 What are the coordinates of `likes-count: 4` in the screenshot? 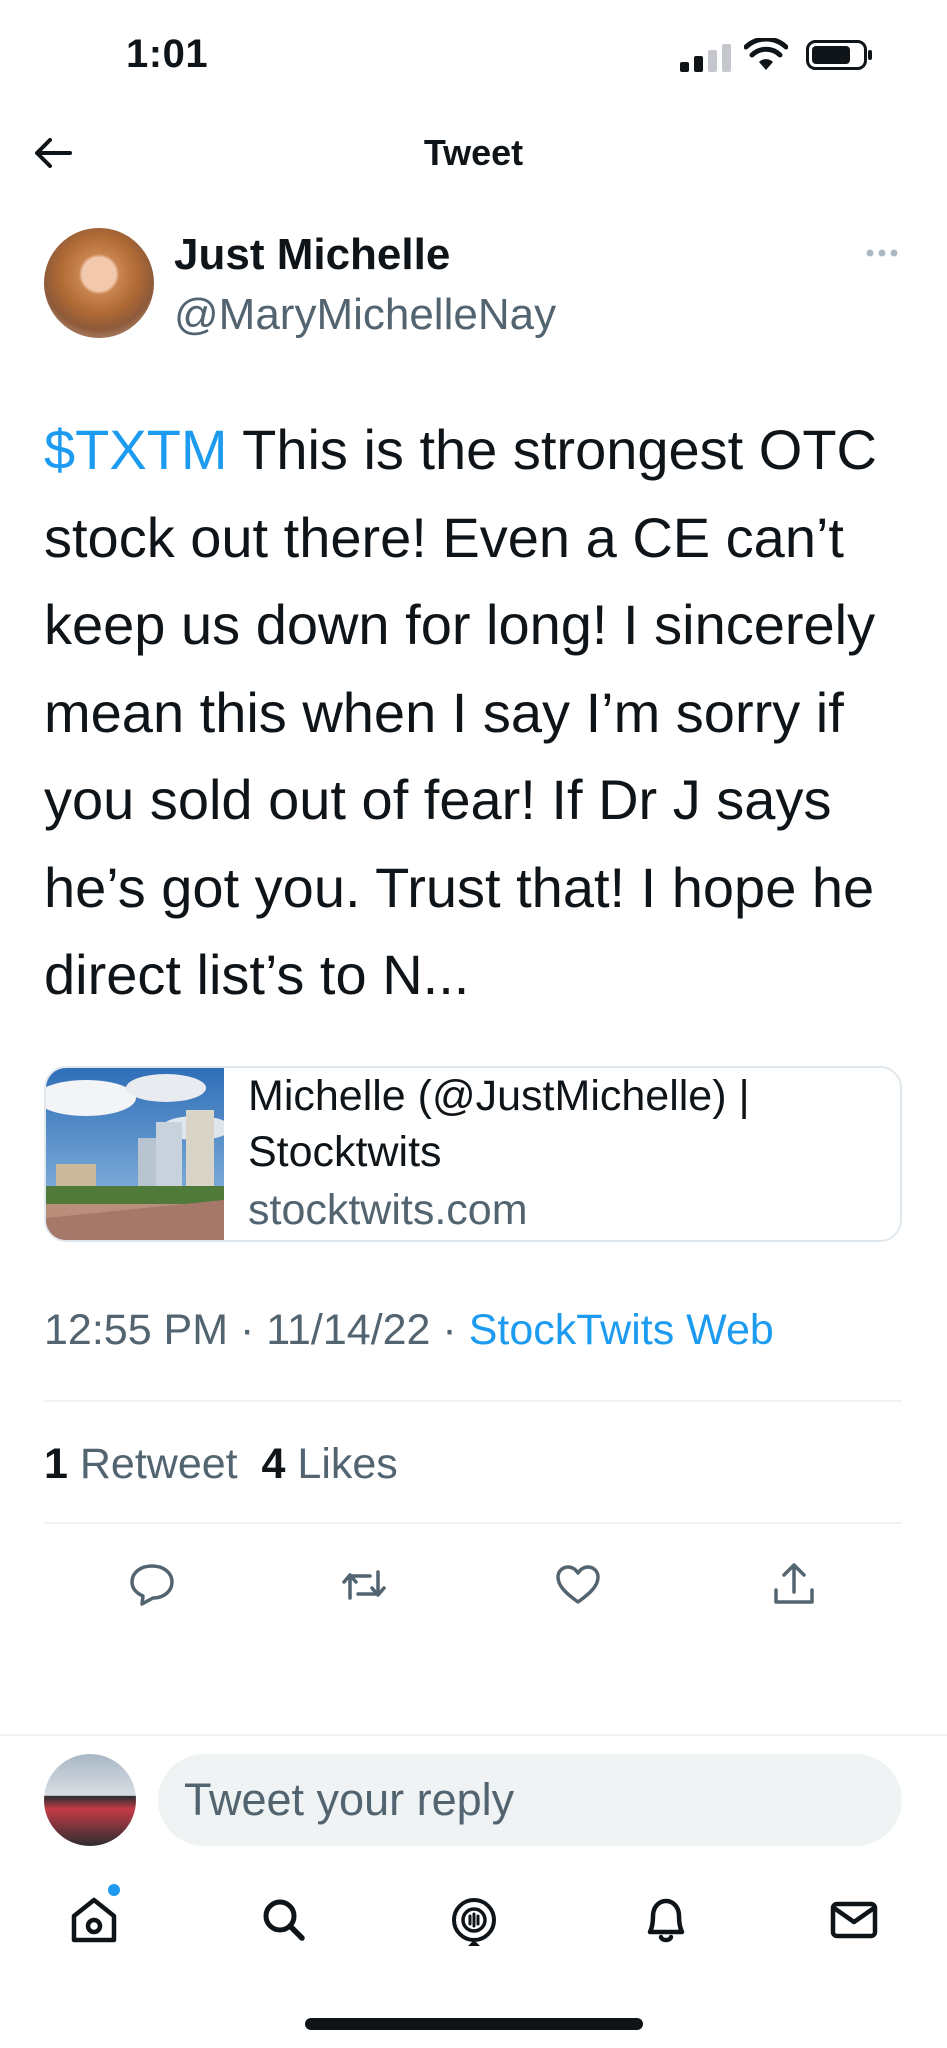 It's located at (273, 1464).